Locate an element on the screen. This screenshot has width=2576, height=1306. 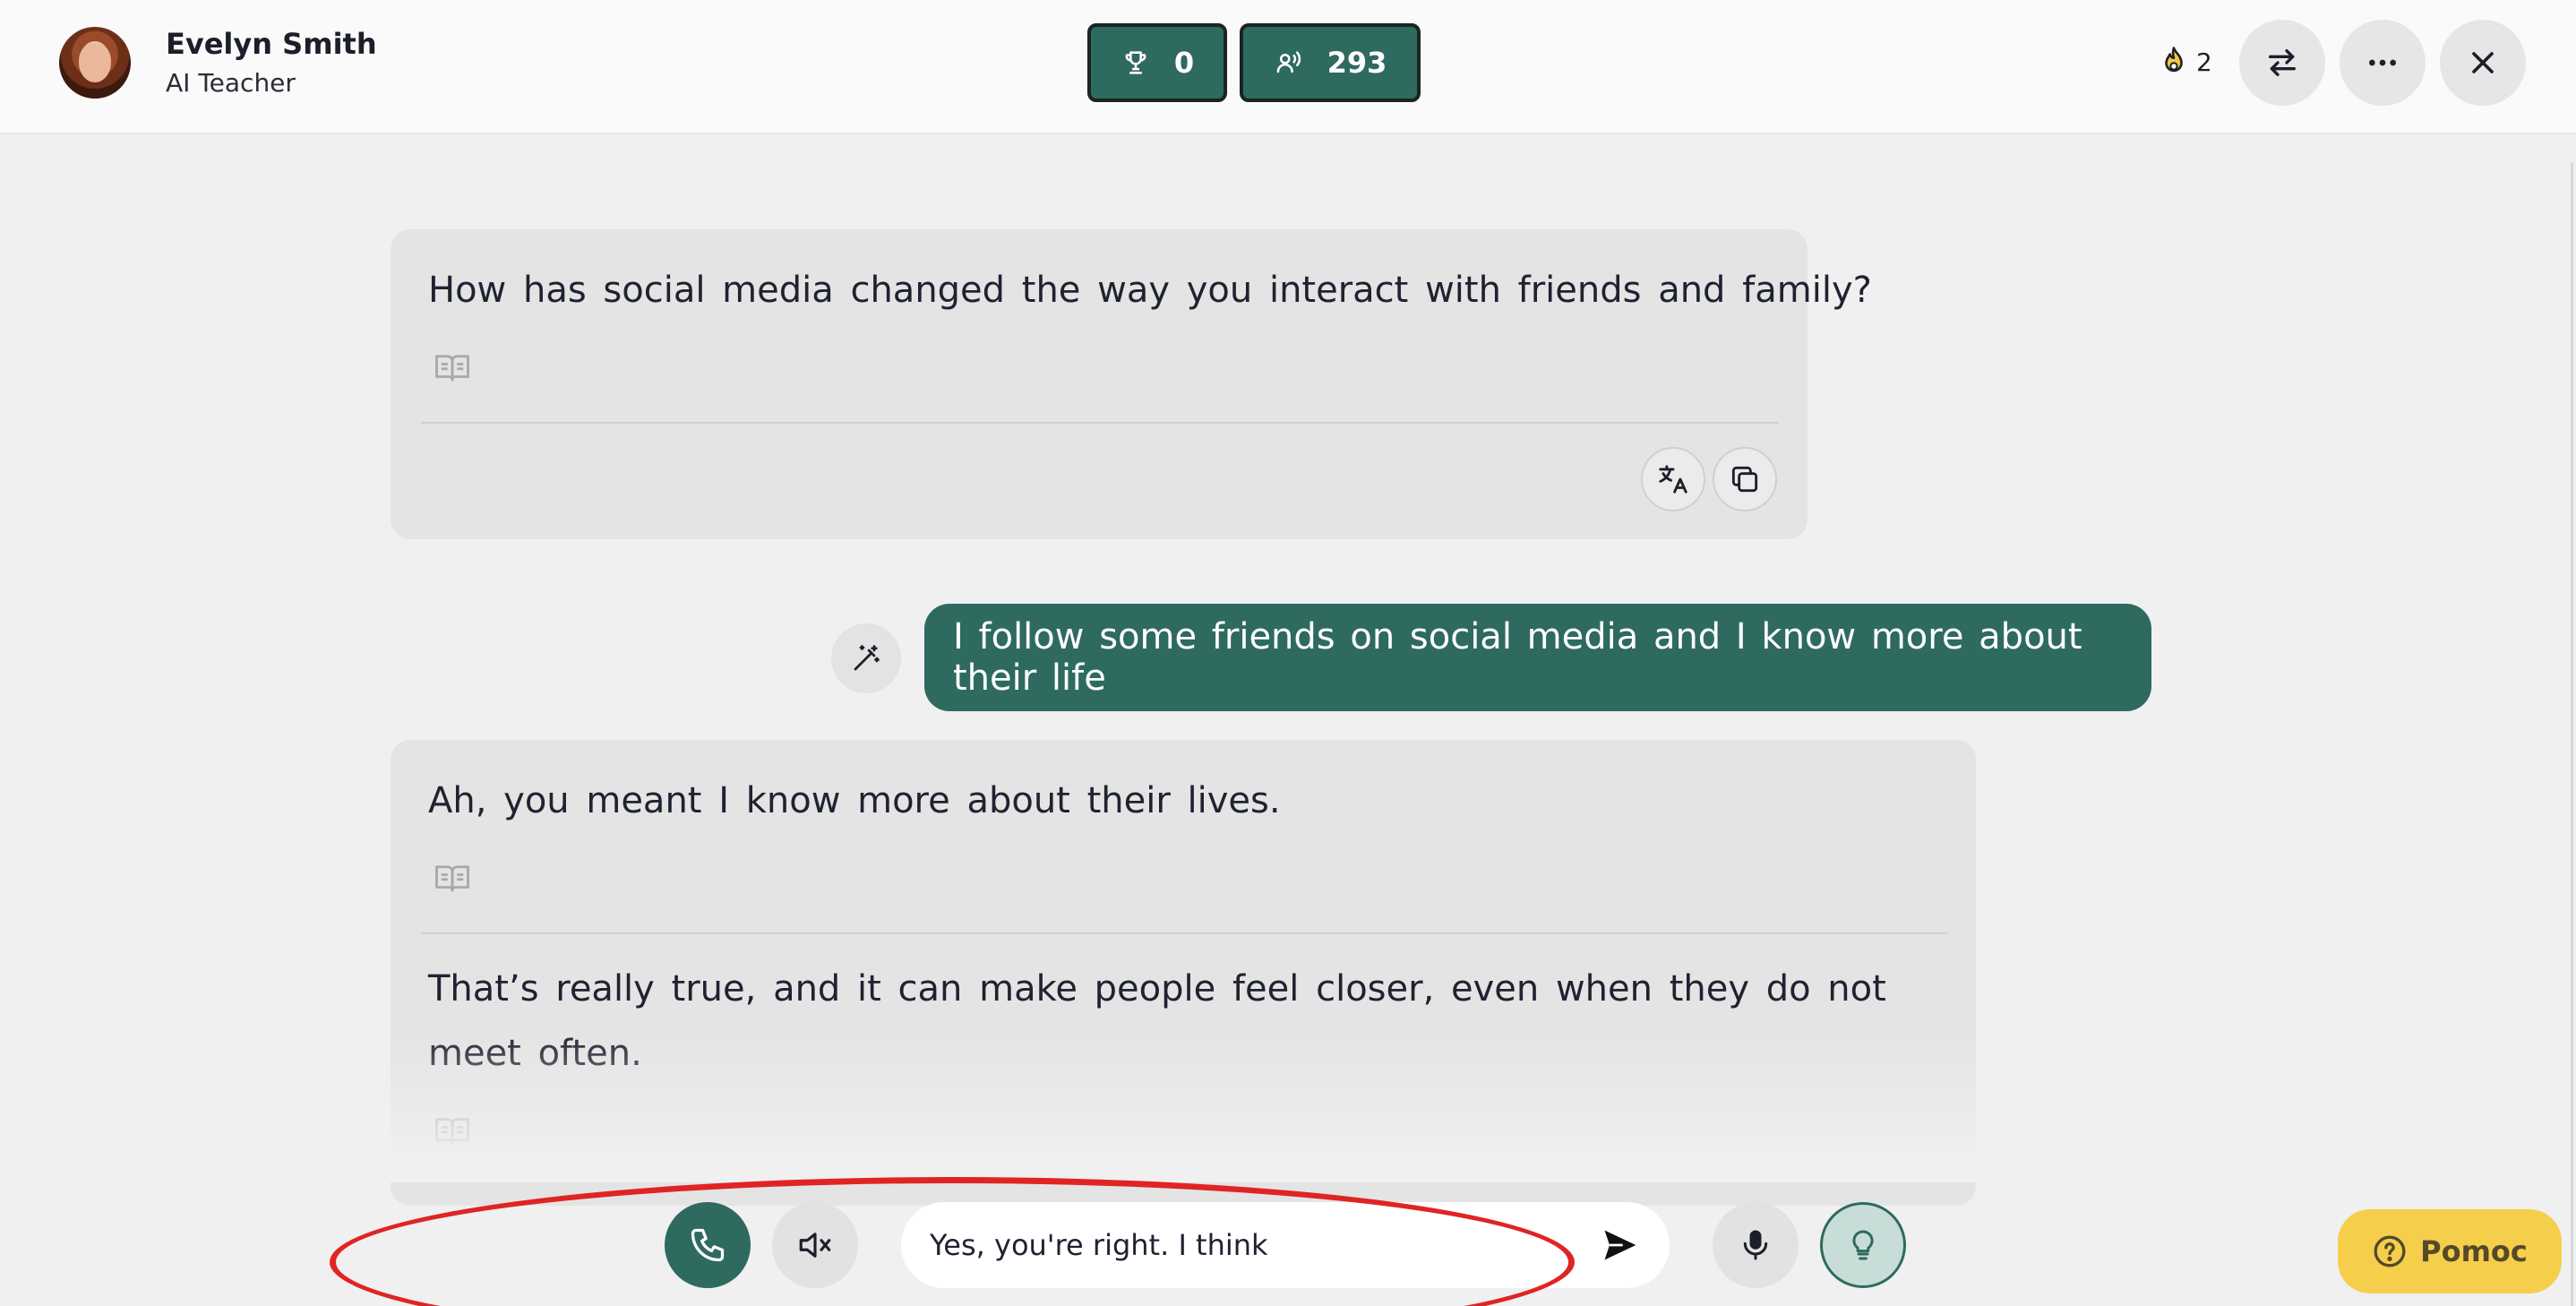
streak-count: 2 is located at coordinates (2204, 62).